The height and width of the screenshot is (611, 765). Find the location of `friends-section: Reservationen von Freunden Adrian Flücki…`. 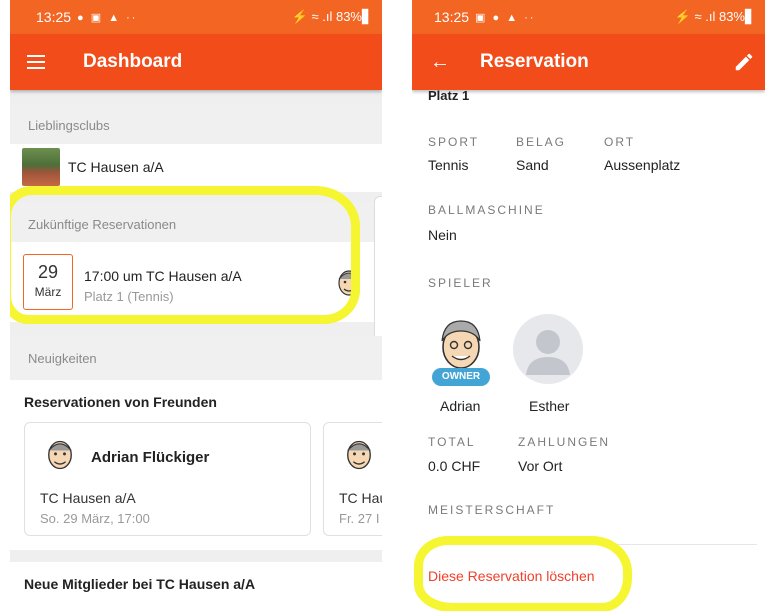

friends-section: Reservationen von Freunden Adrian Flücki… is located at coordinates (196, 465).